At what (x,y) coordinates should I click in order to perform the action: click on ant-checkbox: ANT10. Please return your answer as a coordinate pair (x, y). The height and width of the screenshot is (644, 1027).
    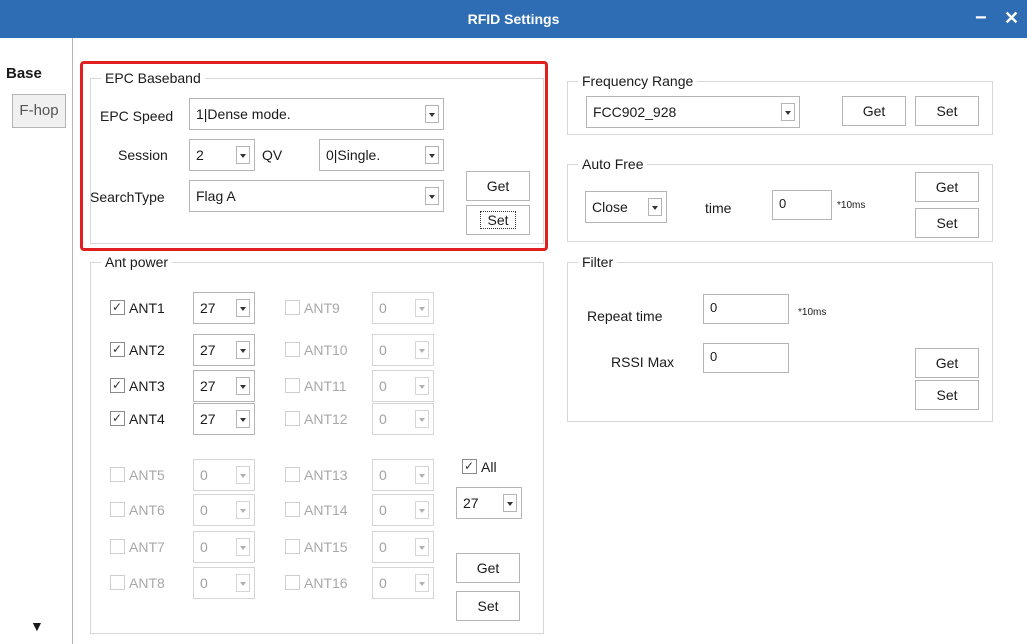
    Looking at the image, I should click on (316, 350).